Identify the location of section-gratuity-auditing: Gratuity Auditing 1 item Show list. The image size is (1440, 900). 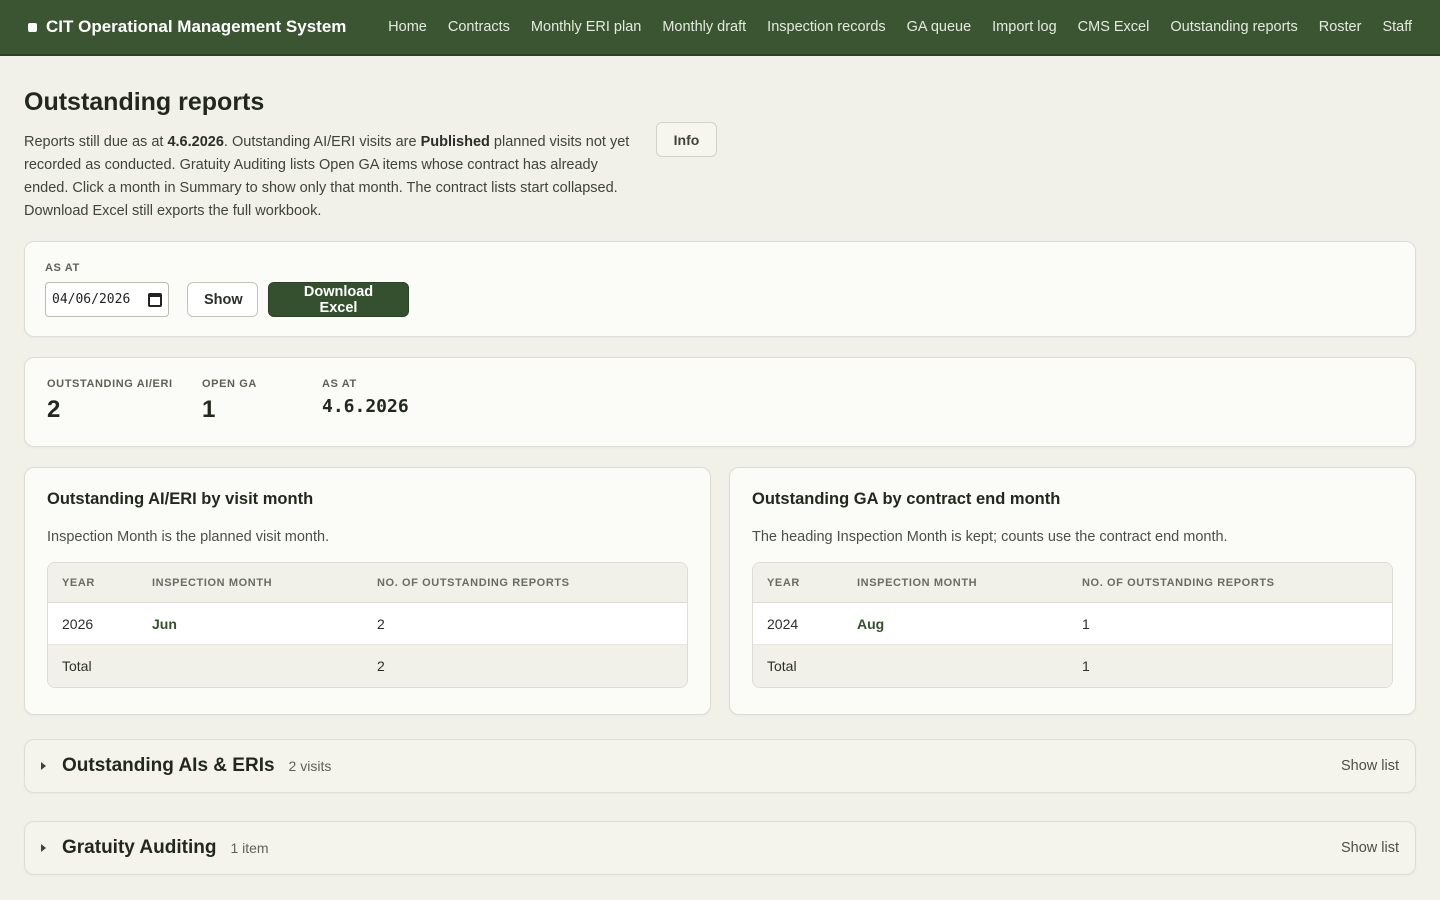
(720, 848).